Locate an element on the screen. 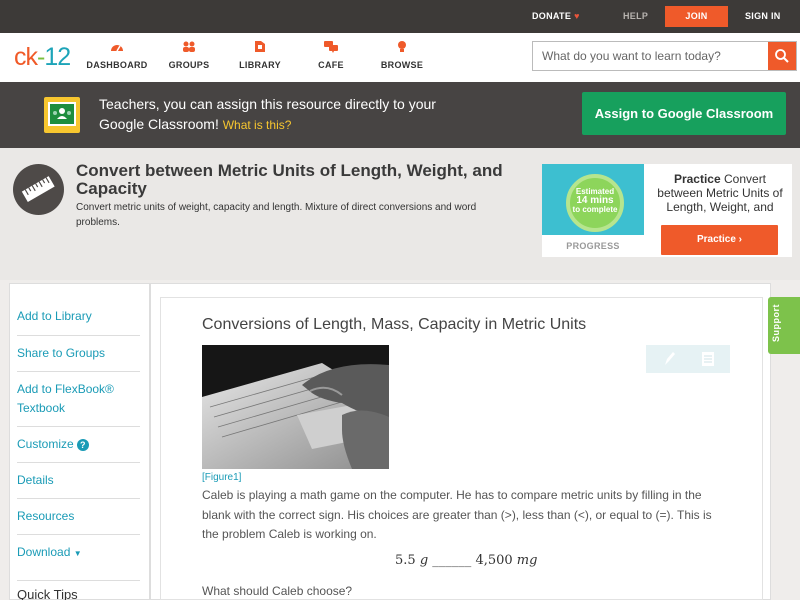 The width and height of the screenshot is (800, 600). groups-icon is located at coordinates (189, 46).